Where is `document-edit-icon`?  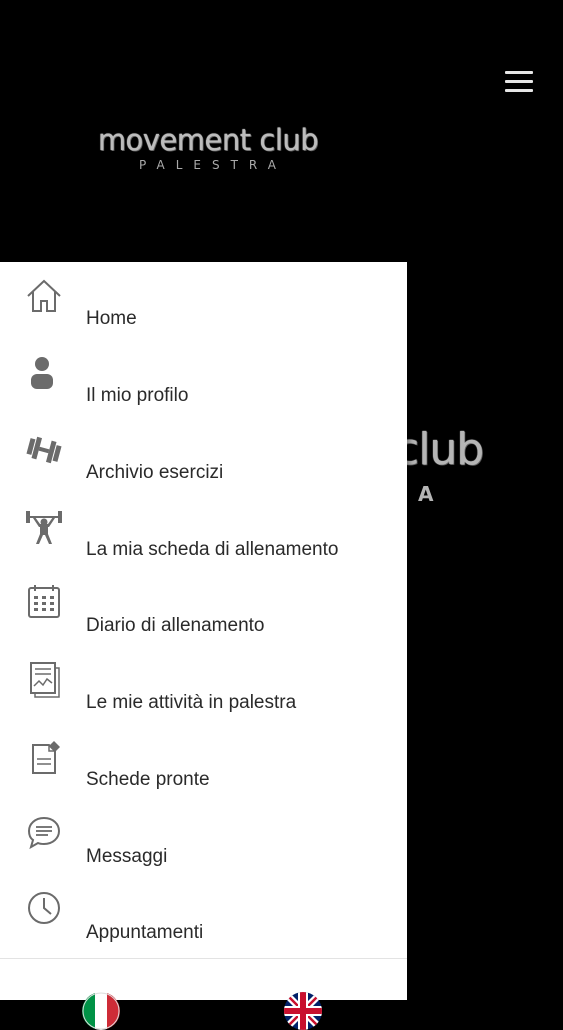
document-edit-icon is located at coordinates (44, 757).